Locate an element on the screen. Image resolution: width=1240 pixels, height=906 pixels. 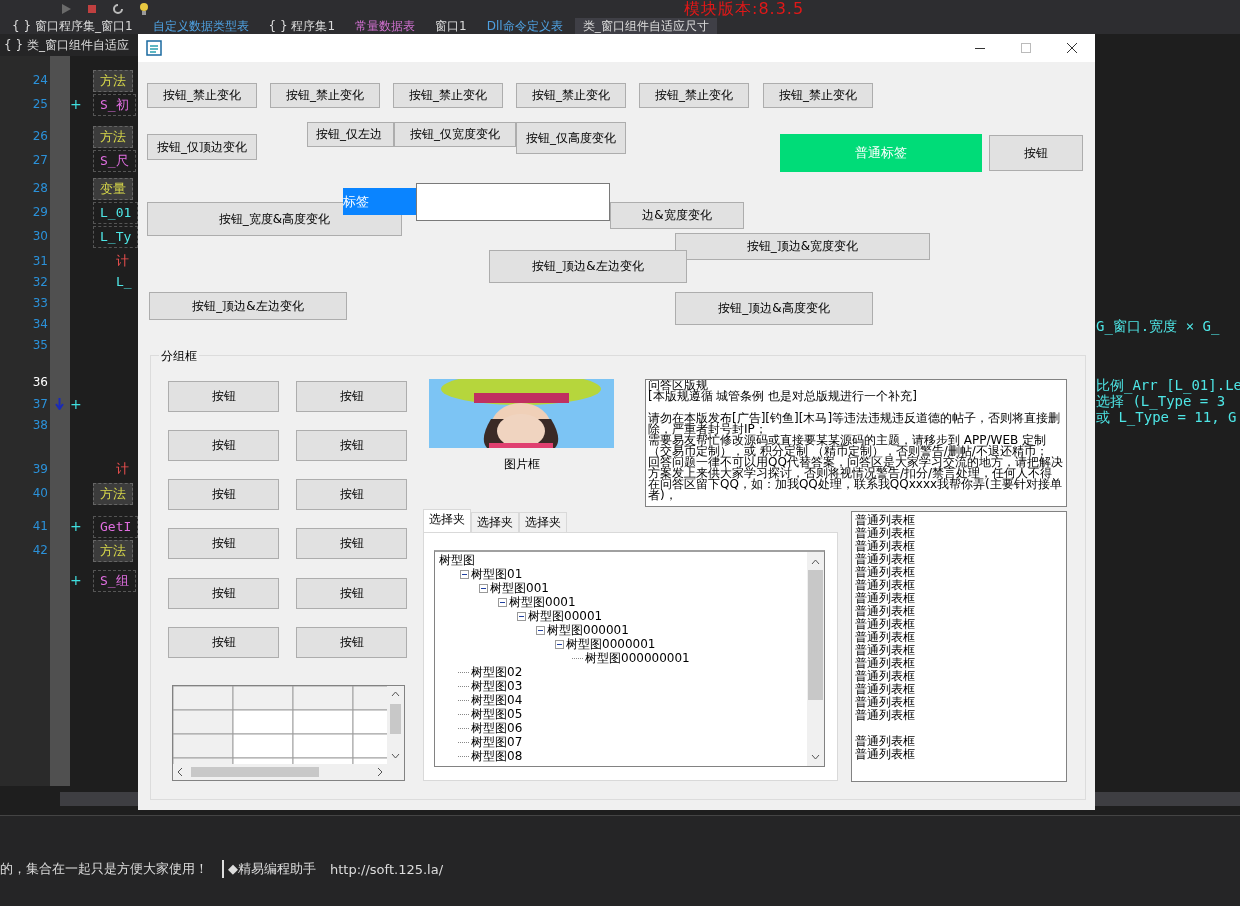
tree-item: 树型图05 is located at coordinates (497, 714).